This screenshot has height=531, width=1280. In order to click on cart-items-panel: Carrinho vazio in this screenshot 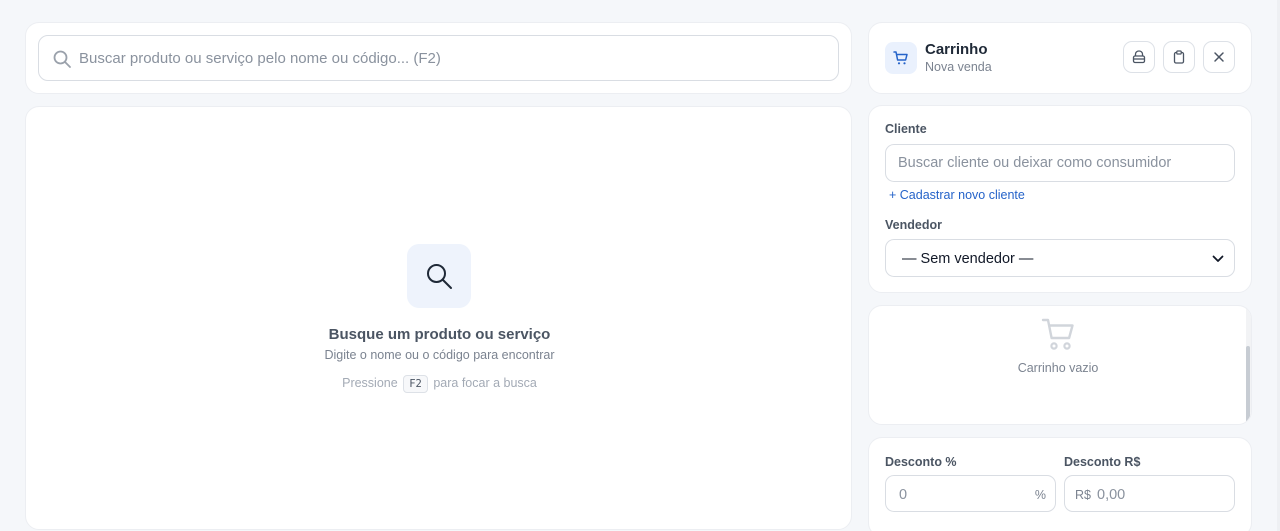, I will do `click(1060, 365)`.